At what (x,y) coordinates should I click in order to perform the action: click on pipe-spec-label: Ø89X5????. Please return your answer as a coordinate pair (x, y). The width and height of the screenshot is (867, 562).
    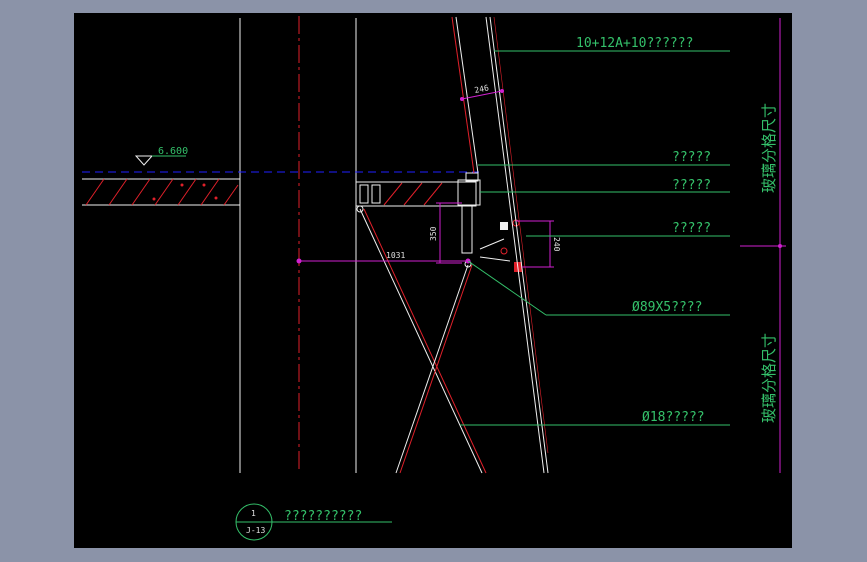
    Looking at the image, I should click on (667, 307).